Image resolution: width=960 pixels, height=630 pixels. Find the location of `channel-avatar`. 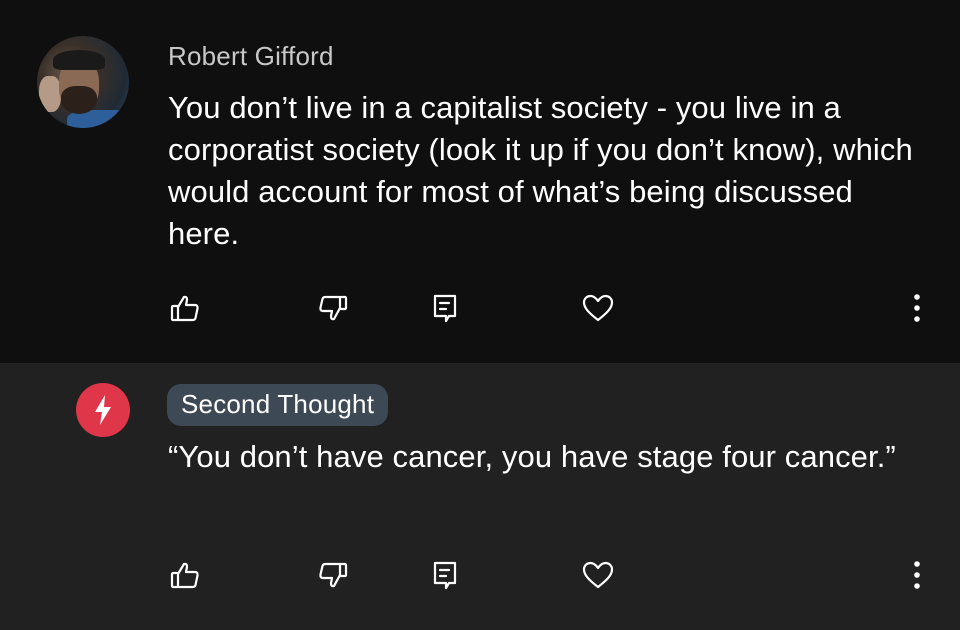

channel-avatar is located at coordinates (103, 410).